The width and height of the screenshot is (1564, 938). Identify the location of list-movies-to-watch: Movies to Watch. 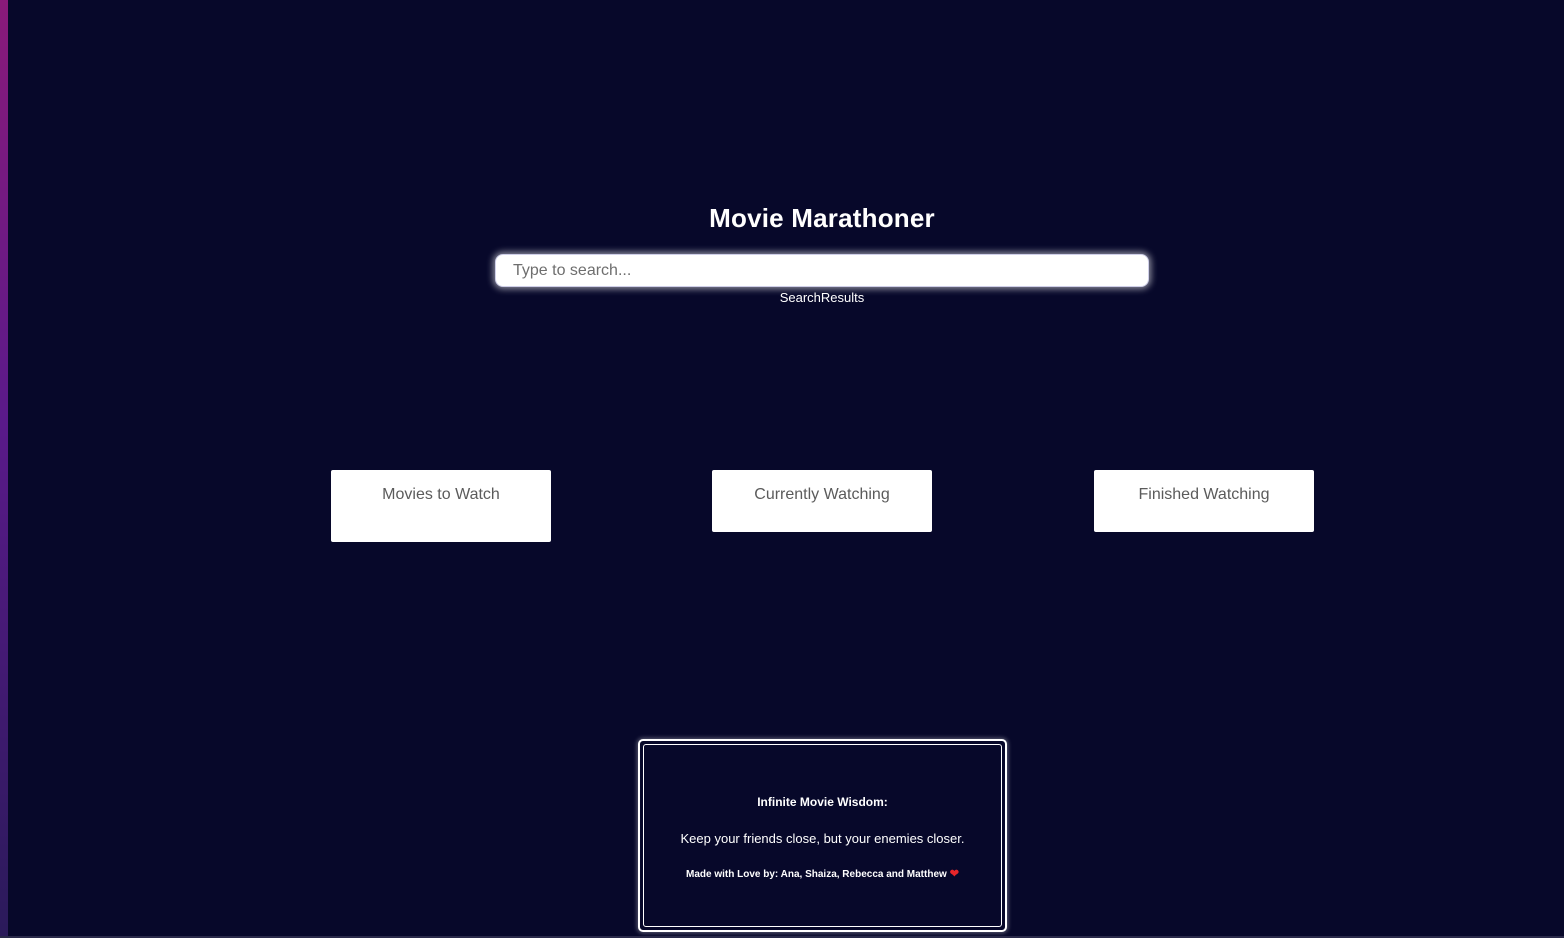
(441, 506).